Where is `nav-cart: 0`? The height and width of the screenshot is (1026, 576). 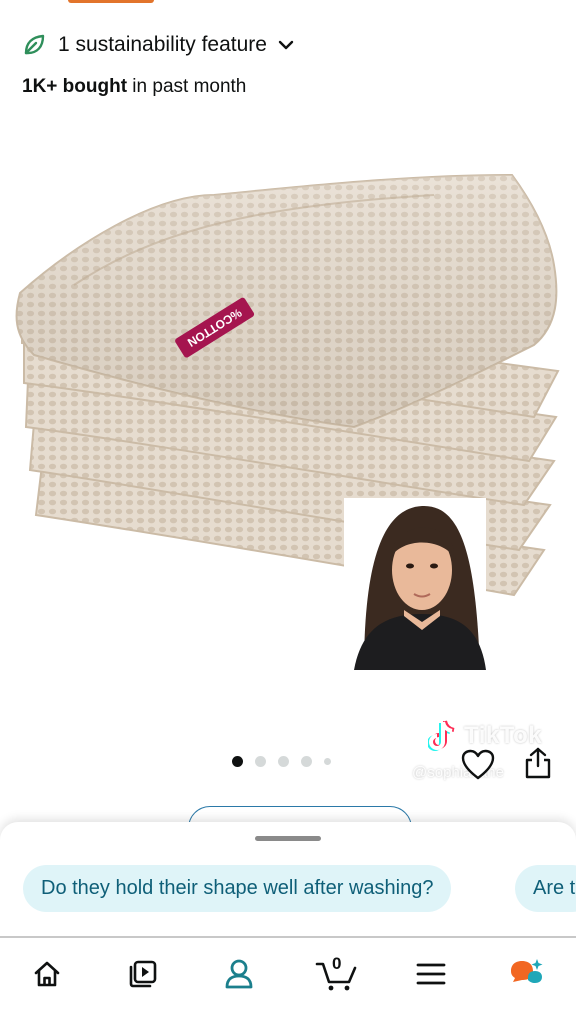 nav-cart: 0 is located at coordinates (337, 974).